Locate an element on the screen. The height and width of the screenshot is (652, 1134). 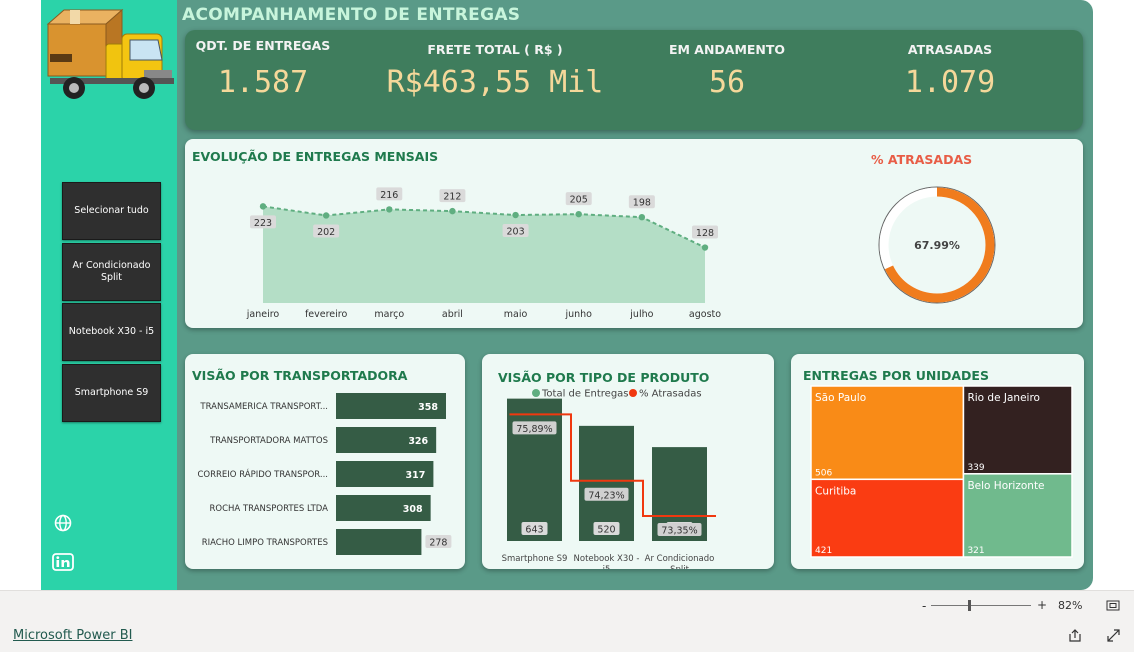
share-icon is located at coordinates (1075, 635).